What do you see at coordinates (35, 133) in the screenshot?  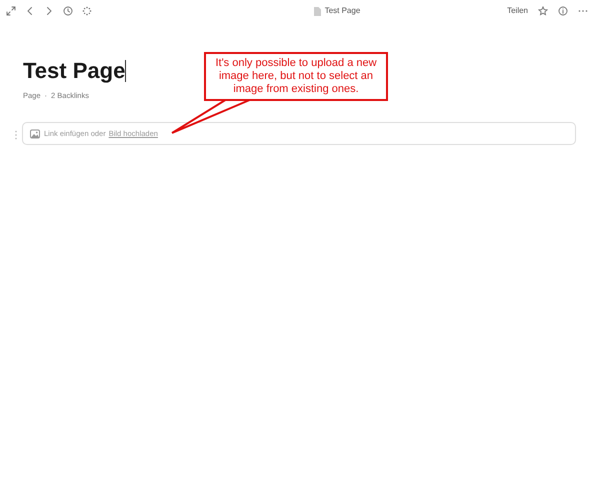 I see `image-icon` at bounding box center [35, 133].